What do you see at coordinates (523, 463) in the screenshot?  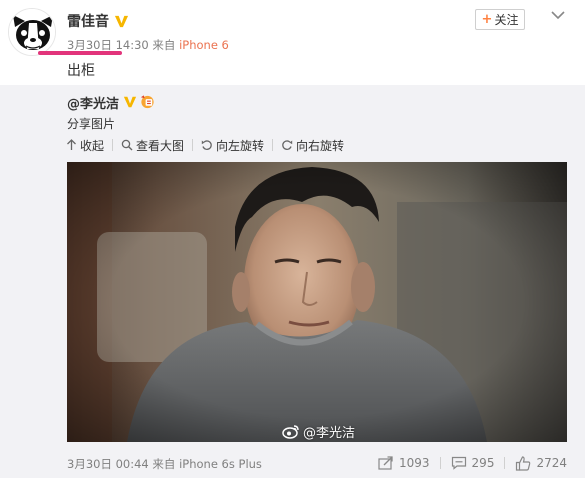 I see `thumbs-up-icon` at bounding box center [523, 463].